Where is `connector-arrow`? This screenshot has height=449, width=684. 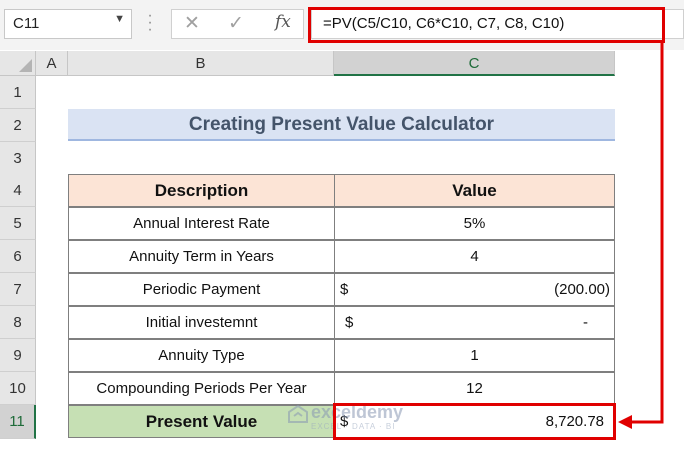
connector-arrow is located at coordinates (641, 236).